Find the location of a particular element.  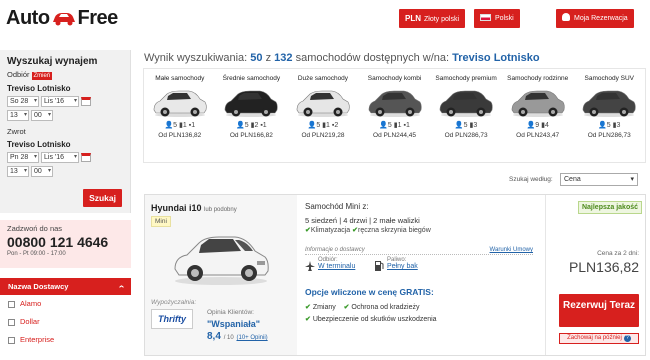

offer-features: ✔Klimatyzacja ✔ręczna skrzynia biegów is located at coordinates (368, 230).